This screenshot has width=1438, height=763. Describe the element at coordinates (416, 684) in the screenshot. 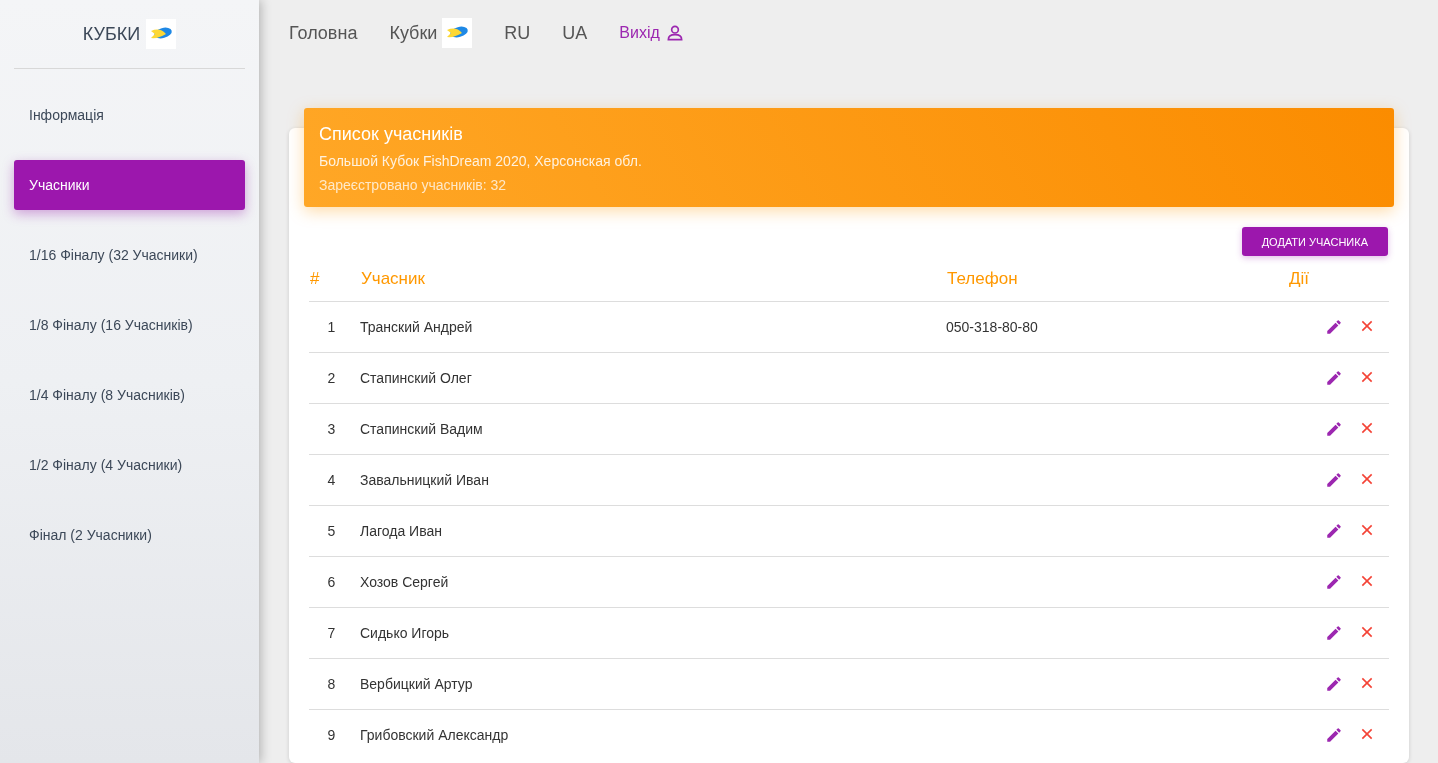

I see `table-cell-text: Вербицкий Артур` at that location.